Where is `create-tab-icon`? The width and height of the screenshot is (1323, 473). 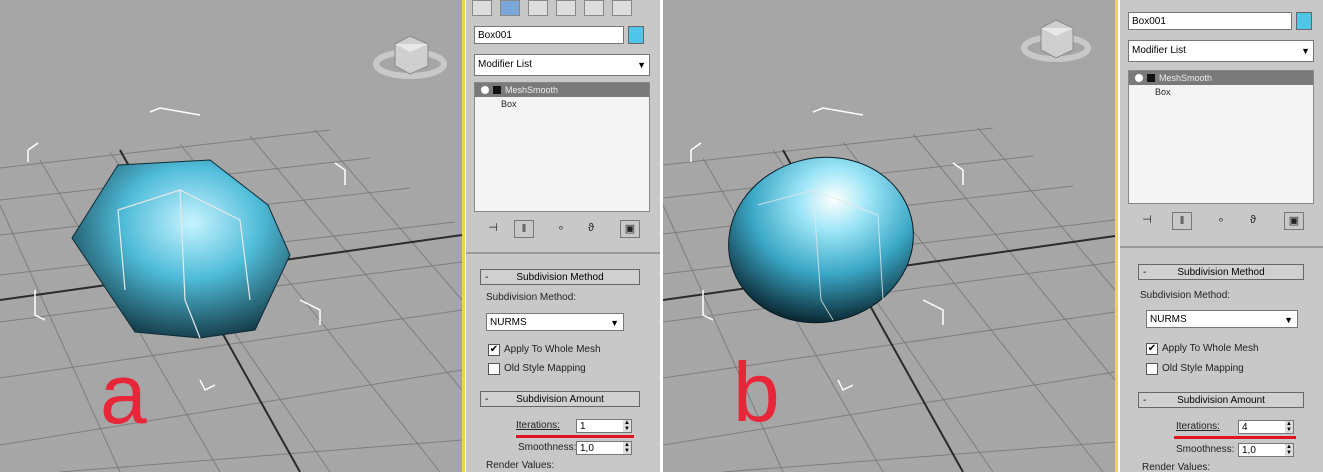 create-tab-icon is located at coordinates (482, 8).